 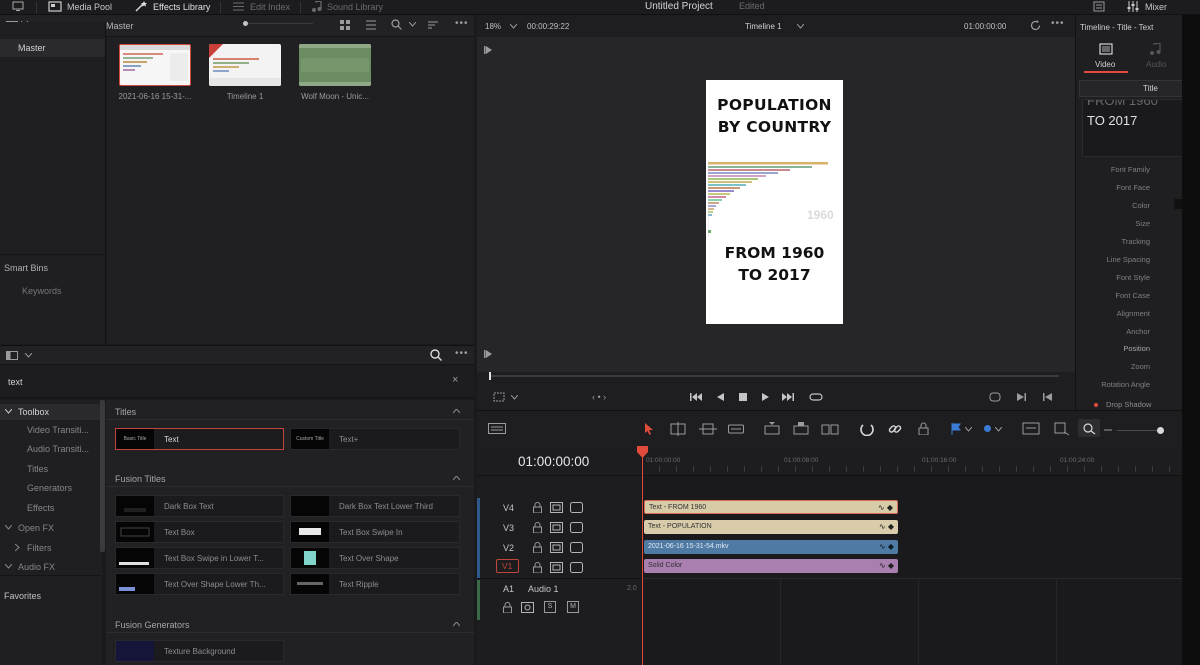 What do you see at coordinates (497, 428) in the screenshot?
I see `timeline-view-icon` at bounding box center [497, 428].